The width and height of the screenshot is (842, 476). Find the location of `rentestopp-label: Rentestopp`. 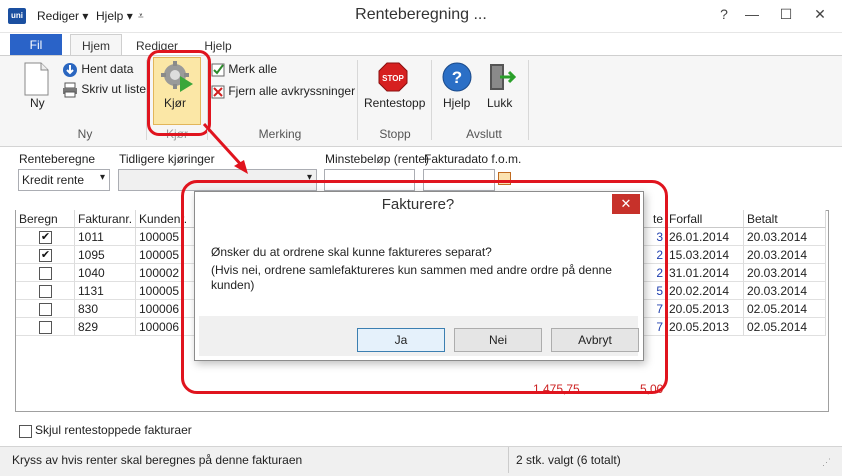

rentestopp-label: Rentestopp is located at coordinates (395, 103).